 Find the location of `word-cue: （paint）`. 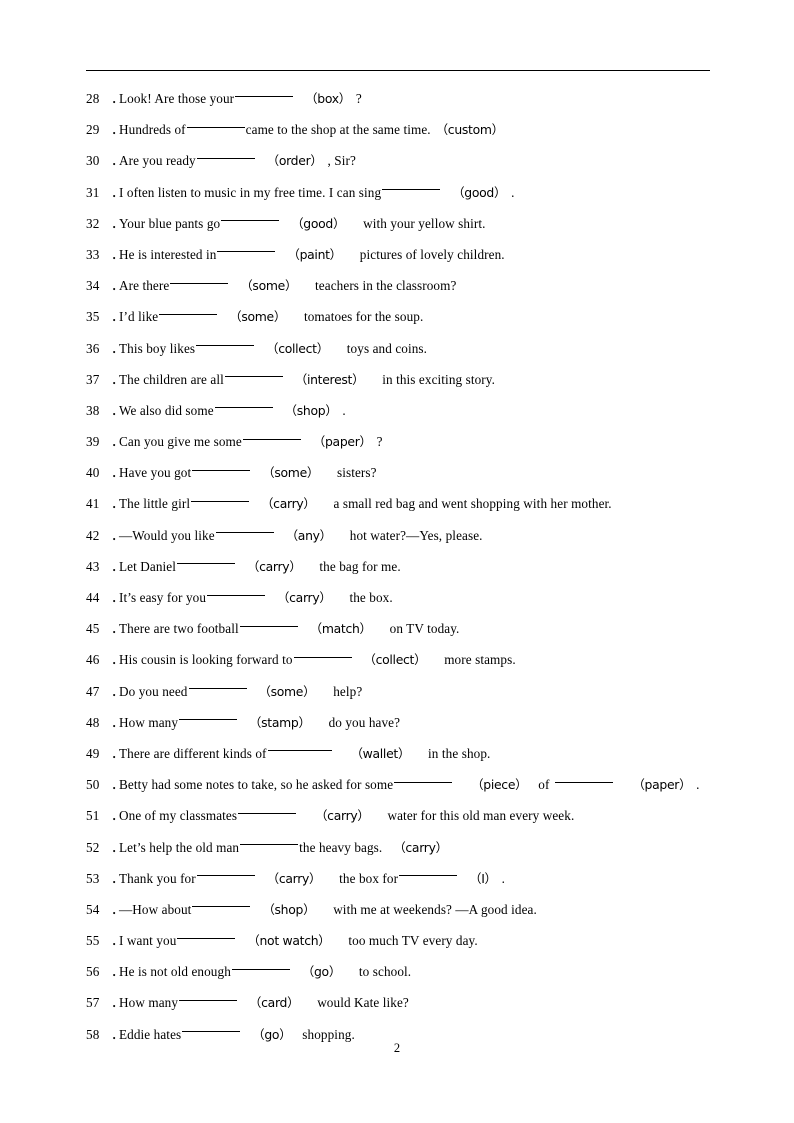

word-cue: （paint） is located at coordinates (314, 254).